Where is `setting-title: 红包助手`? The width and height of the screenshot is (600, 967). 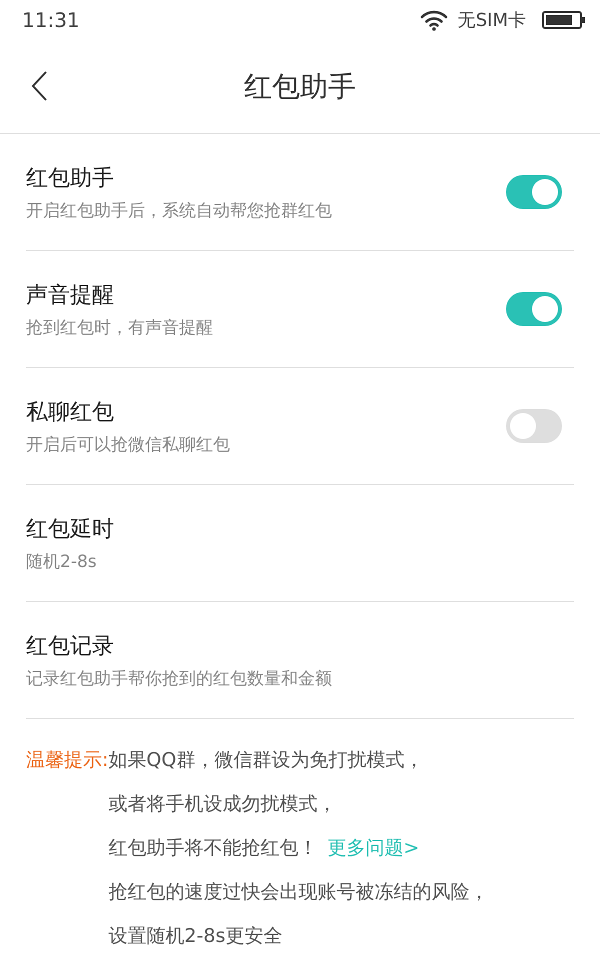
setting-title: 红包助手 is located at coordinates (70, 178).